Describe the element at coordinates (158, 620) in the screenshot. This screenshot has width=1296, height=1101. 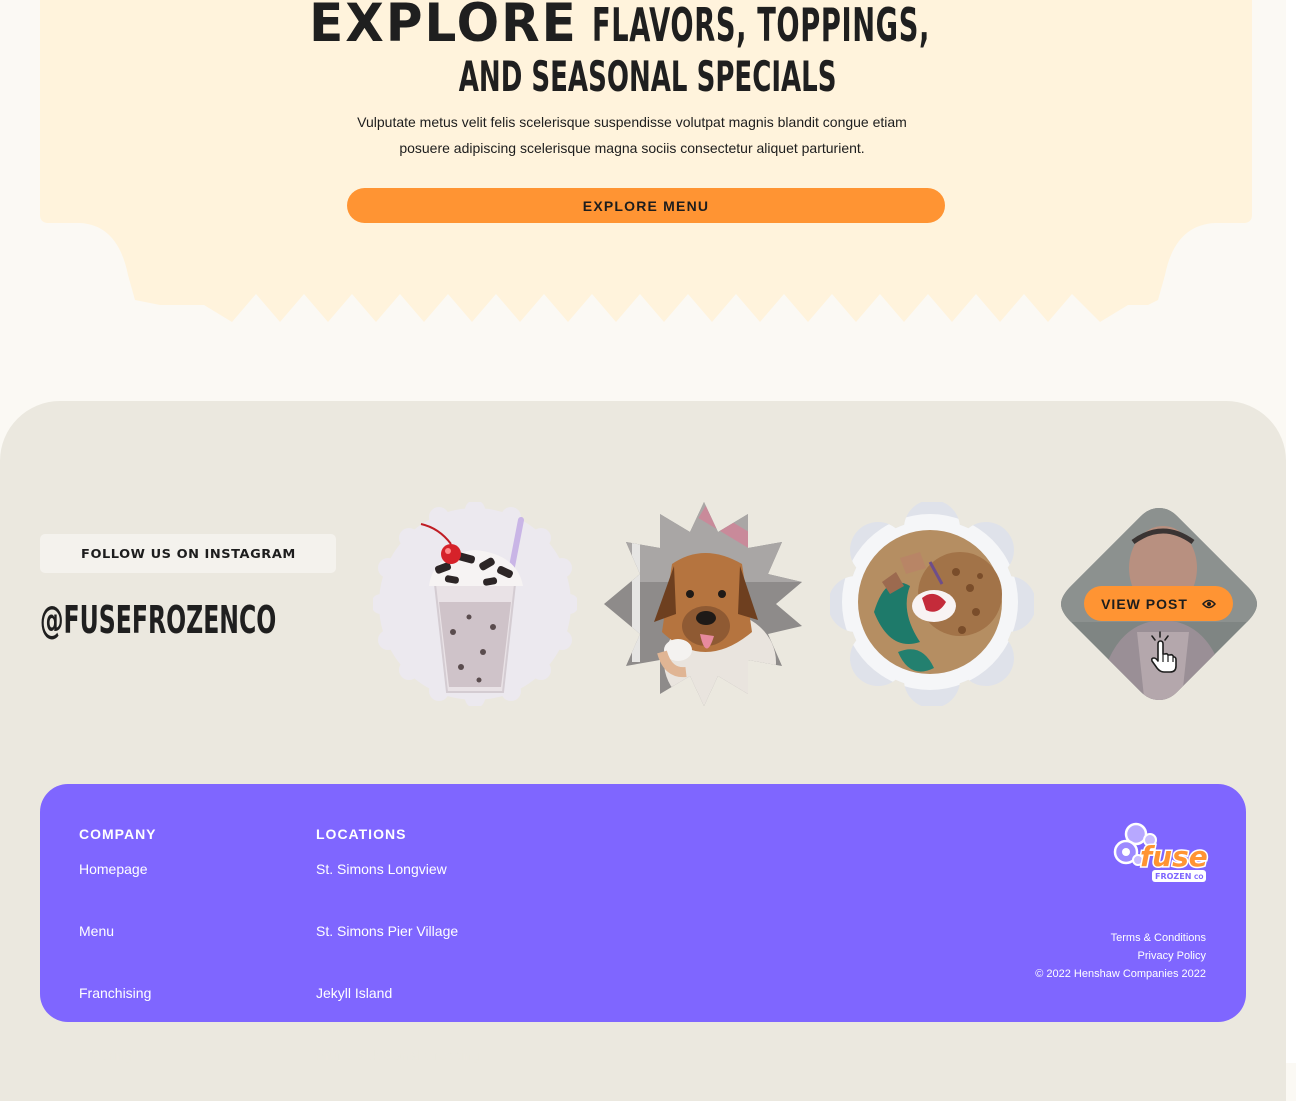
I see `instagram-handle-text: @FUSEFROZENCO` at that location.